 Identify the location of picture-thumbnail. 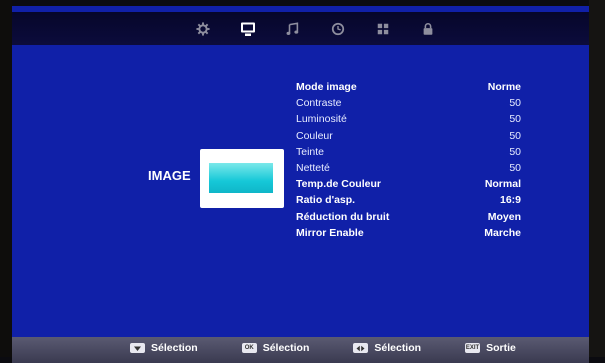
(242, 178).